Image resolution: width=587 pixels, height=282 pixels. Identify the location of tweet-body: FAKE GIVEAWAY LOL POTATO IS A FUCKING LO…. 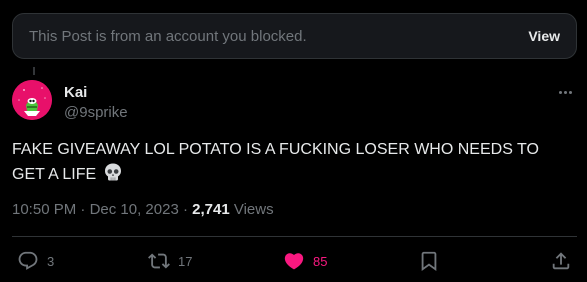
(275, 162).